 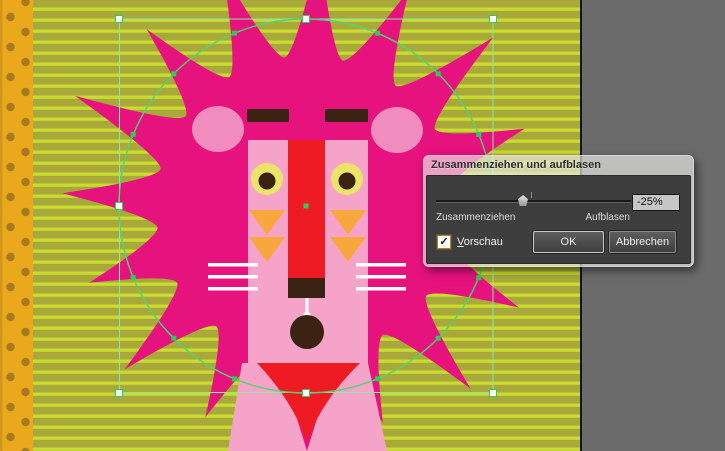 I want to click on lion-eyebrow-left, so click(x=268, y=115).